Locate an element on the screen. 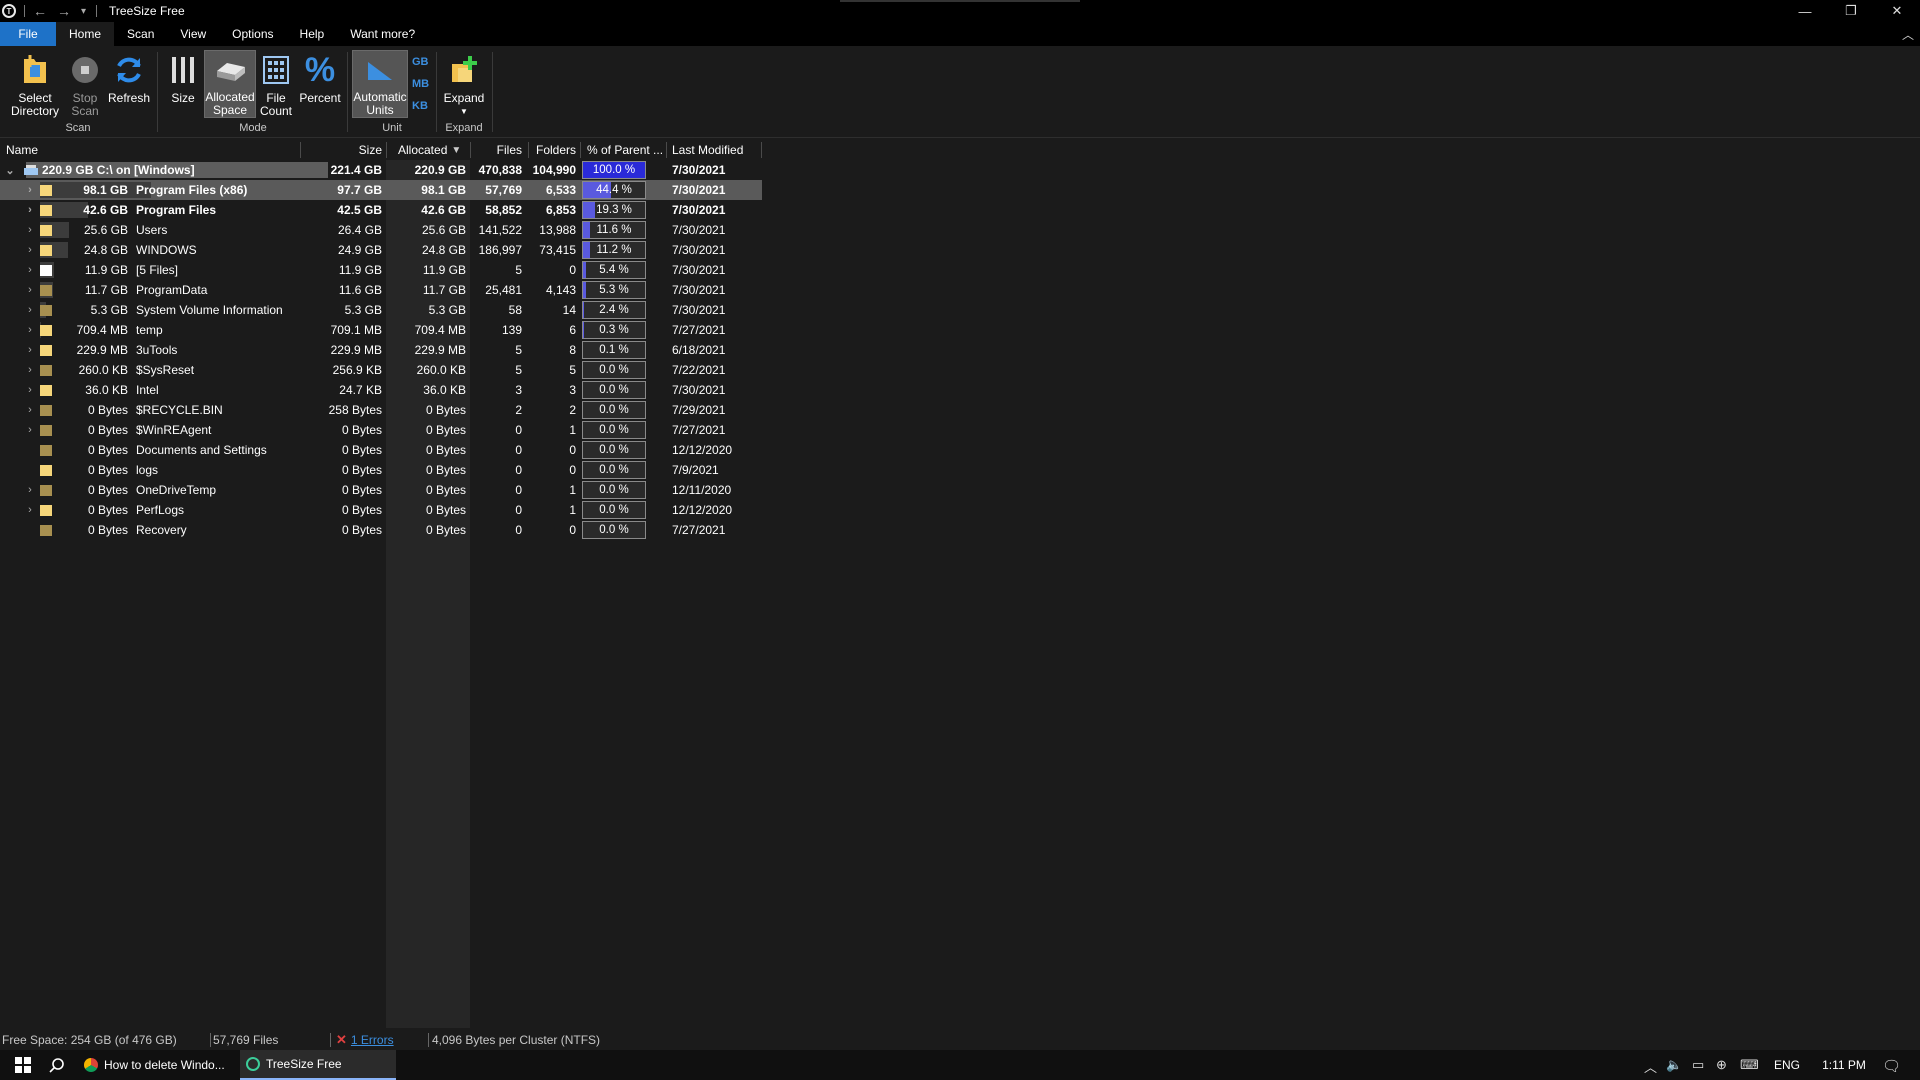  unit-gb-button: GB is located at coordinates (420, 62).